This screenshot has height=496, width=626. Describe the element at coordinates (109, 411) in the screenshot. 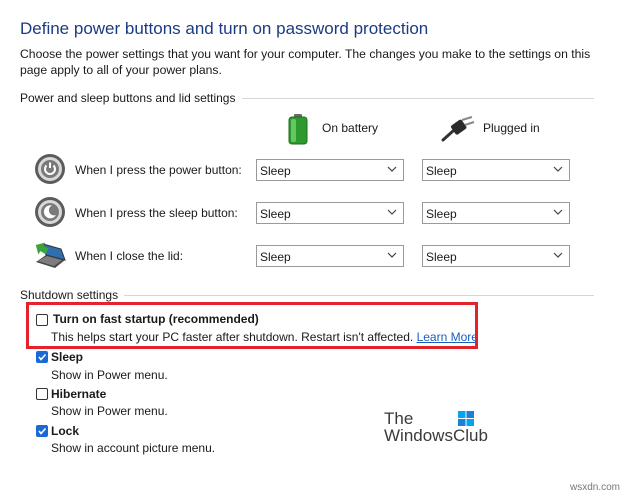

I see `hibernate-option-description: Show in Power menu.` at that location.